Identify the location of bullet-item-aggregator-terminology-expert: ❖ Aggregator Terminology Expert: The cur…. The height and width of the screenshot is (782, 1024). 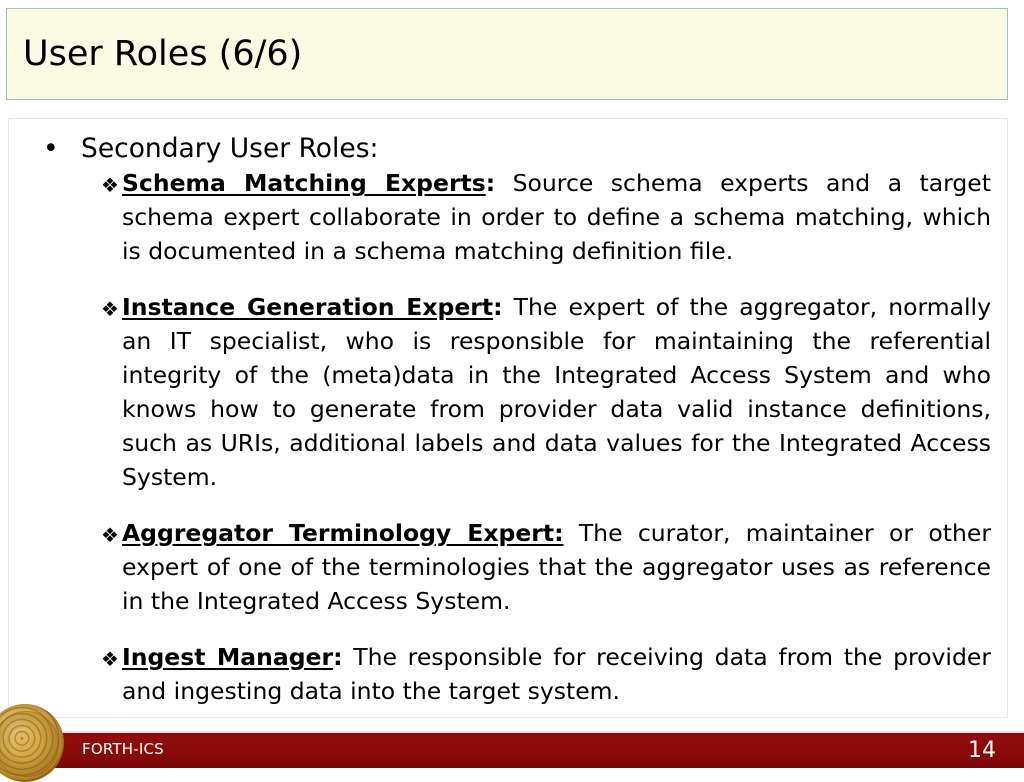
(508, 568).